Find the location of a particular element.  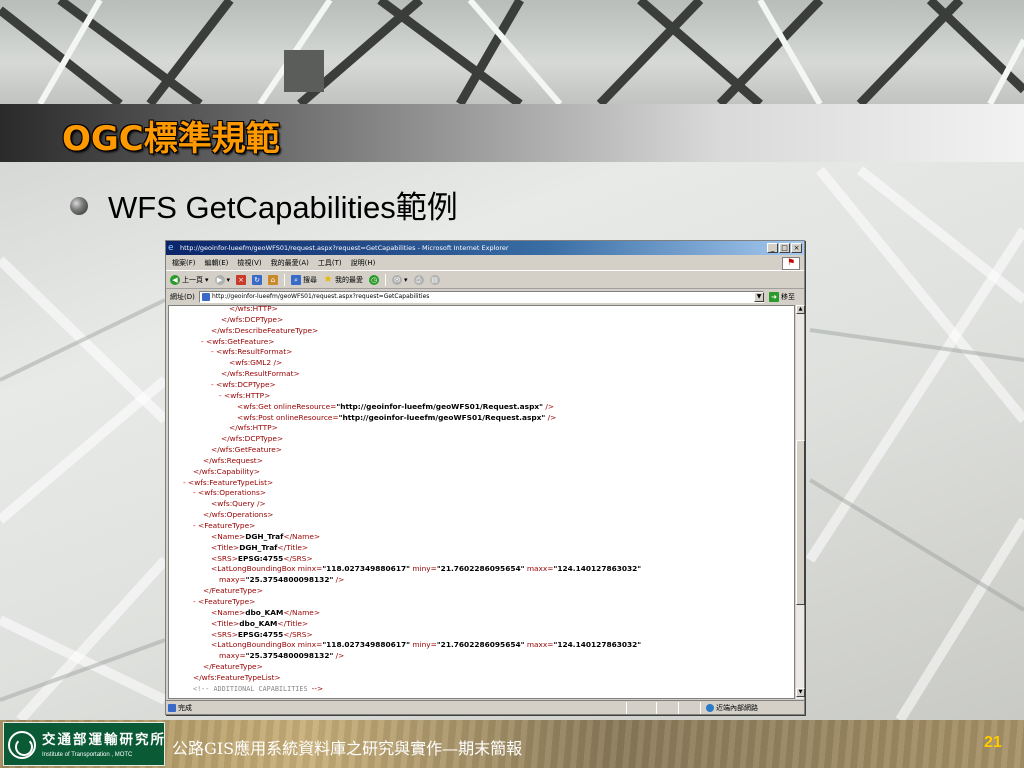

menu-favorites: 我的最愛(A) is located at coordinates (290, 263).